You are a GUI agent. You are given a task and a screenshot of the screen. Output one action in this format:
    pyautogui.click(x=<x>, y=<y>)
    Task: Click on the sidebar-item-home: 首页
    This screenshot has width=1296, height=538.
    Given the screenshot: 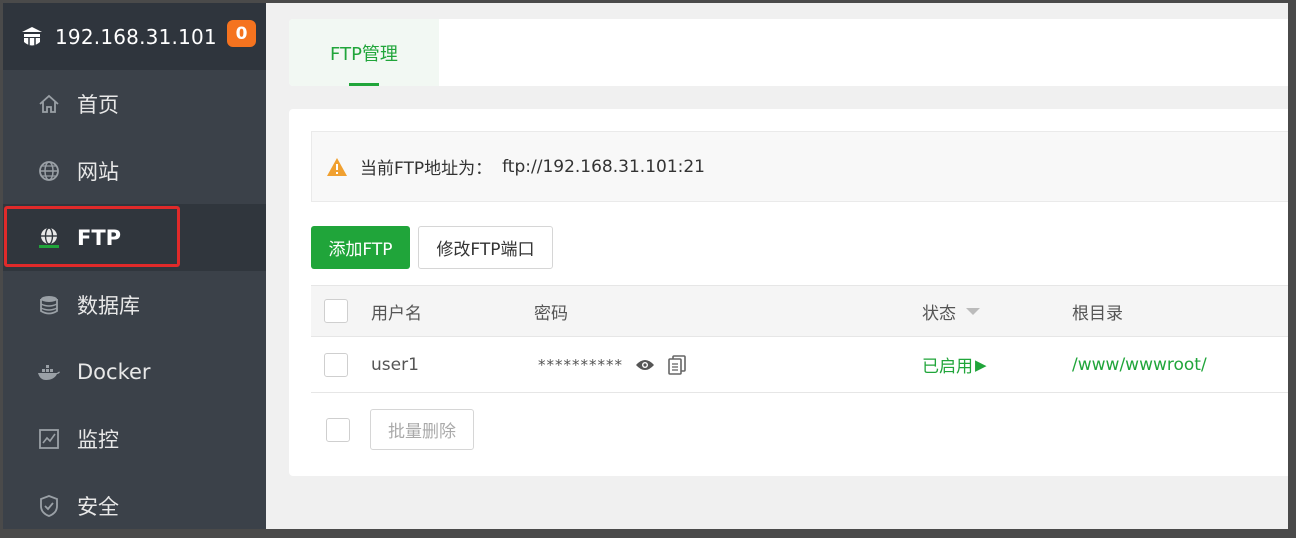 What is the action you would take?
    pyautogui.click(x=134, y=103)
    